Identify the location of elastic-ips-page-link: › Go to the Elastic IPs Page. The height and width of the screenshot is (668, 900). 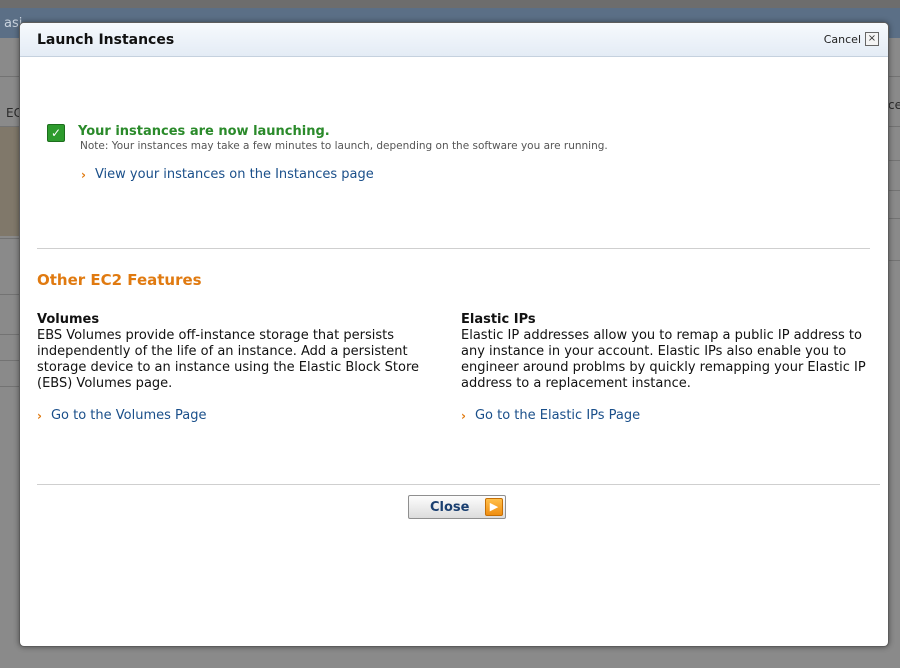
(550, 415).